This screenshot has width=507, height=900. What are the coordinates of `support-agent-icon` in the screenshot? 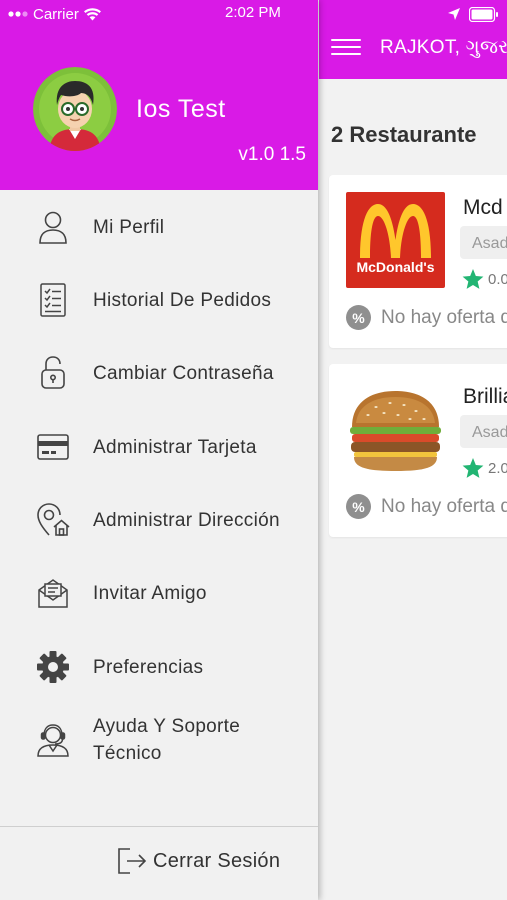 It's located at (53, 740).